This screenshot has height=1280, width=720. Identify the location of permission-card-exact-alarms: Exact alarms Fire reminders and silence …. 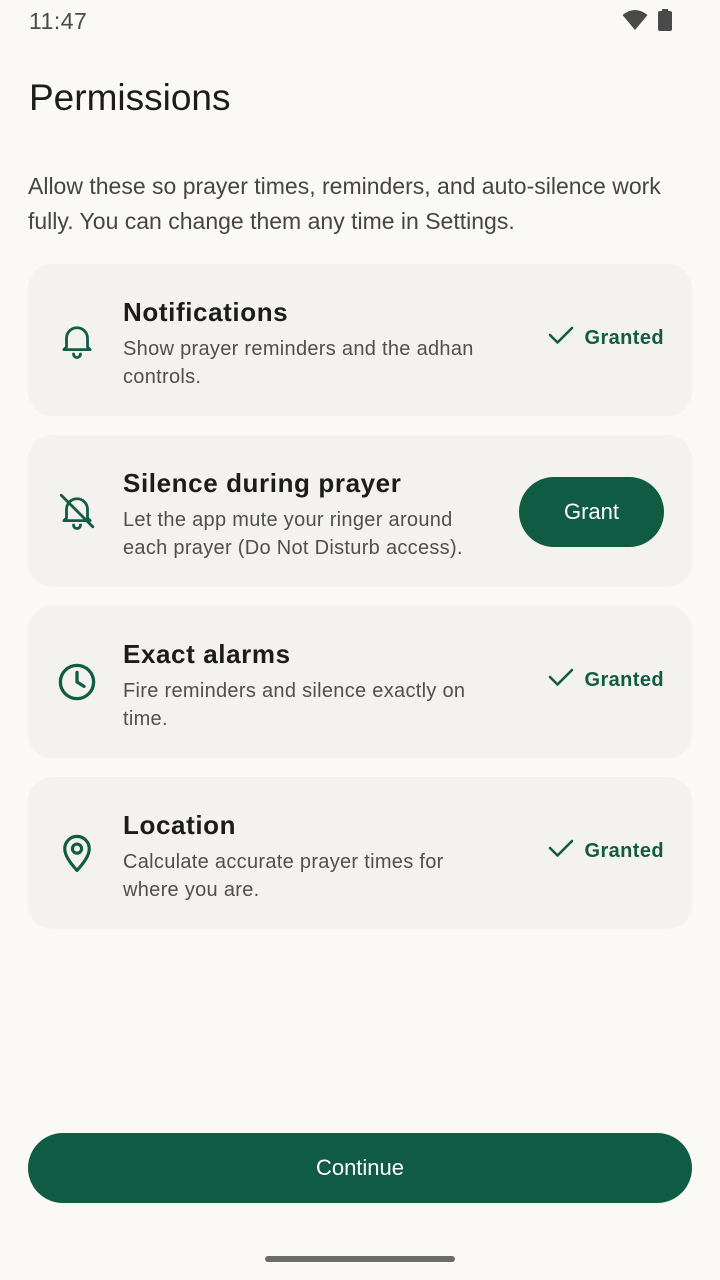
(360, 682).